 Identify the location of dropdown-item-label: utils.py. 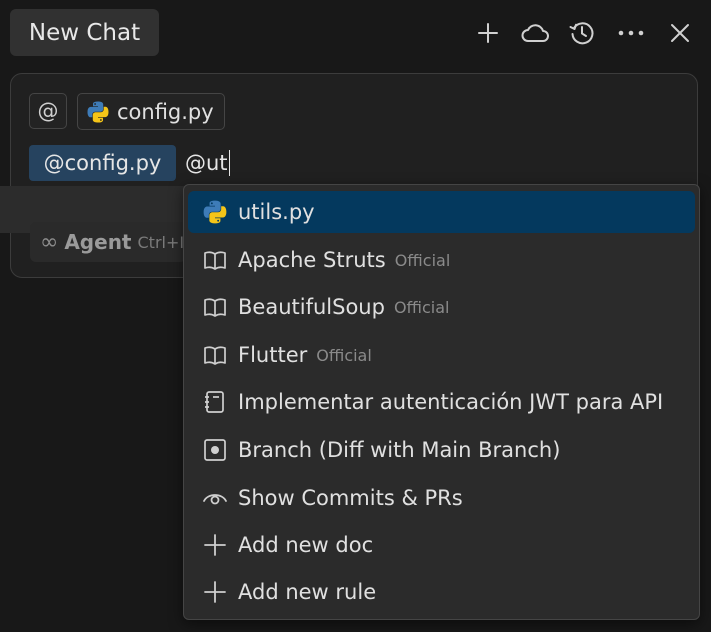
(276, 212).